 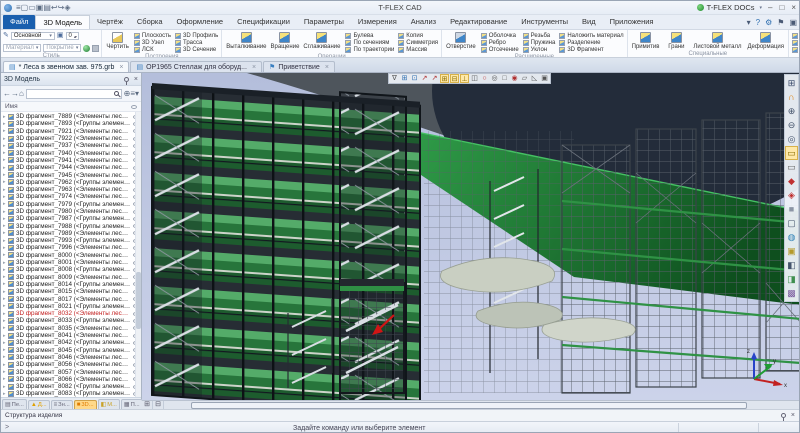 What do you see at coordinates (196, 42) in the screenshot?
I see `ribbon-item: Трасса` at bounding box center [196, 42].